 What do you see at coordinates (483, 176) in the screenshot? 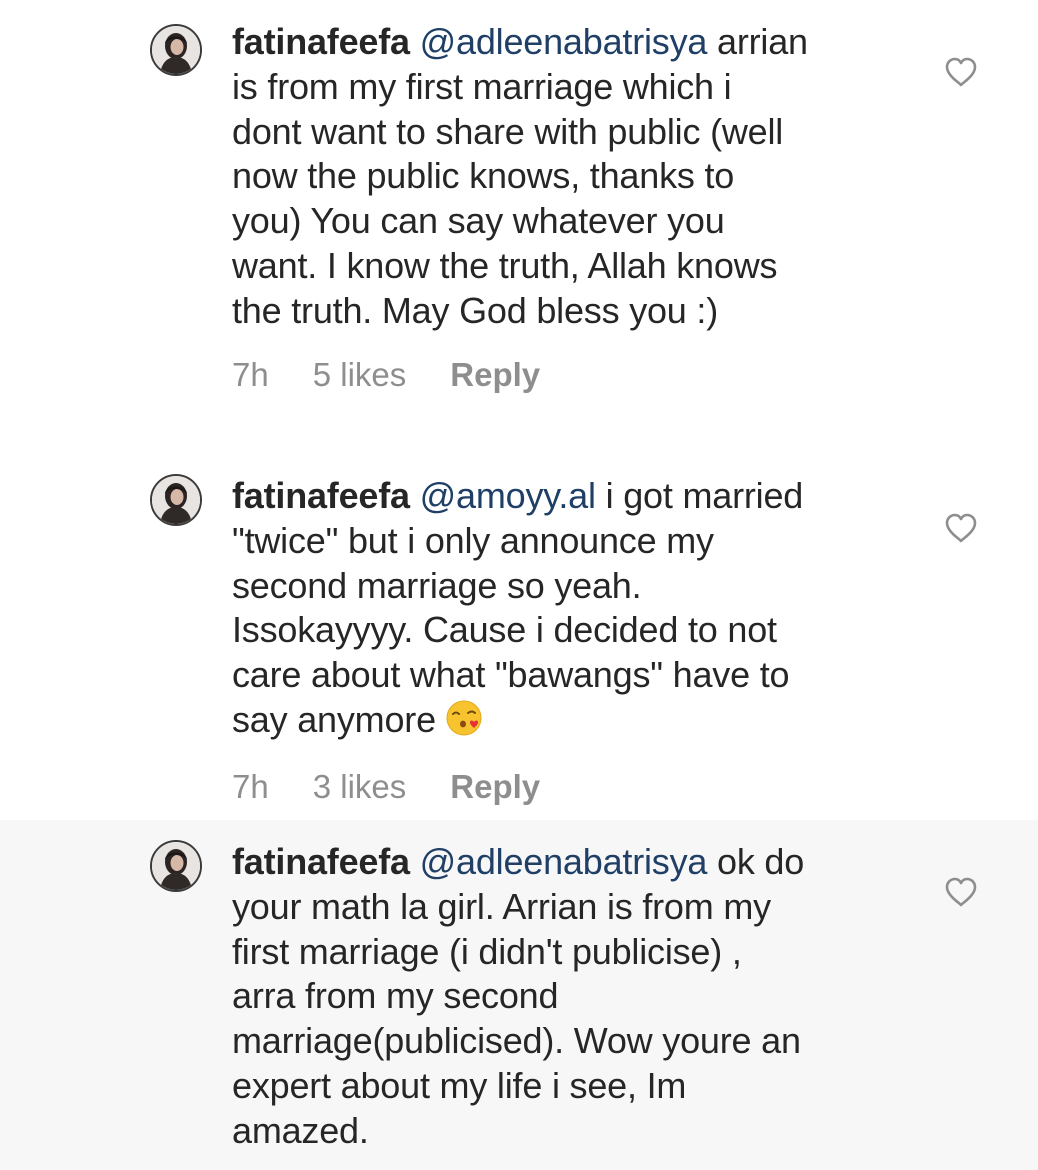
I see `comment-line: now the public knows, thanks to` at bounding box center [483, 176].